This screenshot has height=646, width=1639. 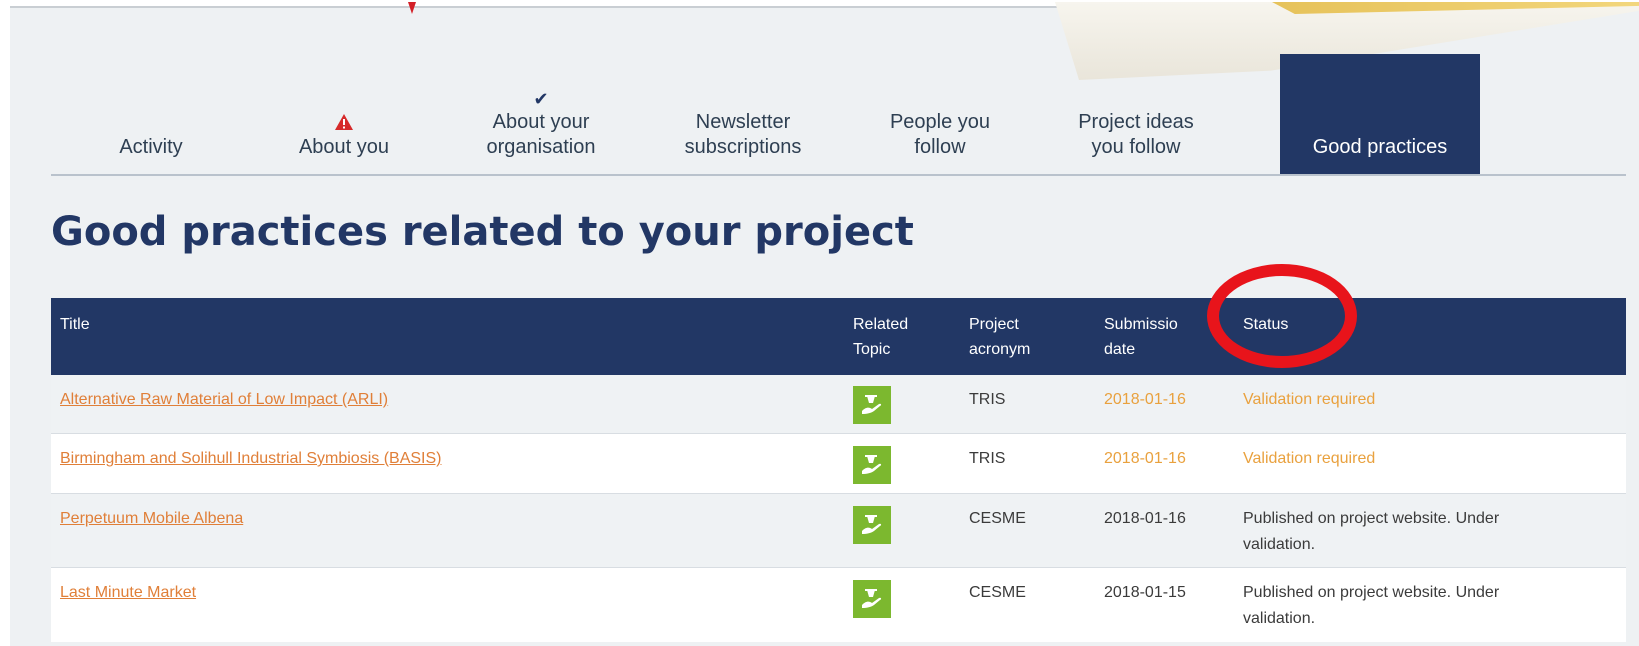 I want to click on tab-project-ideas-you-follow: Project ideas you follow, so click(x=1136, y=114).